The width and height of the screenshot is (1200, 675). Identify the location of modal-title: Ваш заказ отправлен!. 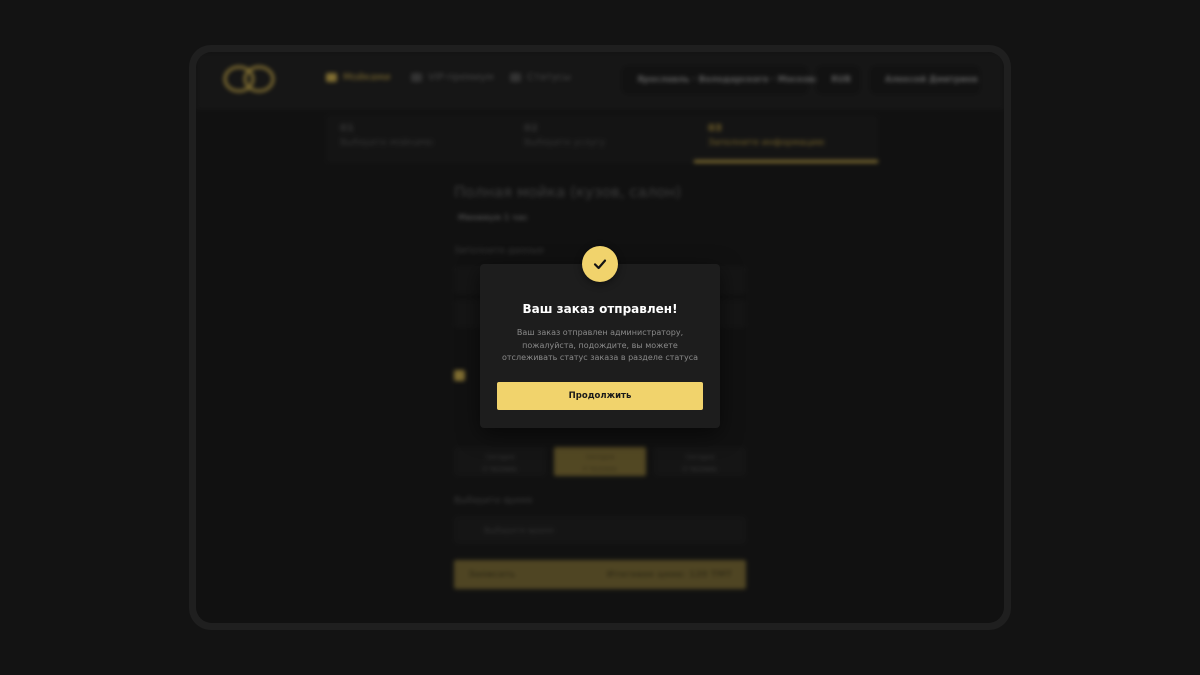
(600, 309).